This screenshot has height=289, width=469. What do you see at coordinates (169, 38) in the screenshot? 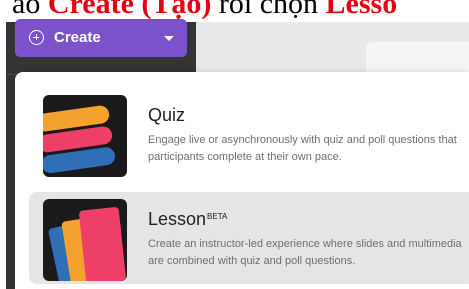
I see `caret-down-icon` at bounding box center [169, 38].